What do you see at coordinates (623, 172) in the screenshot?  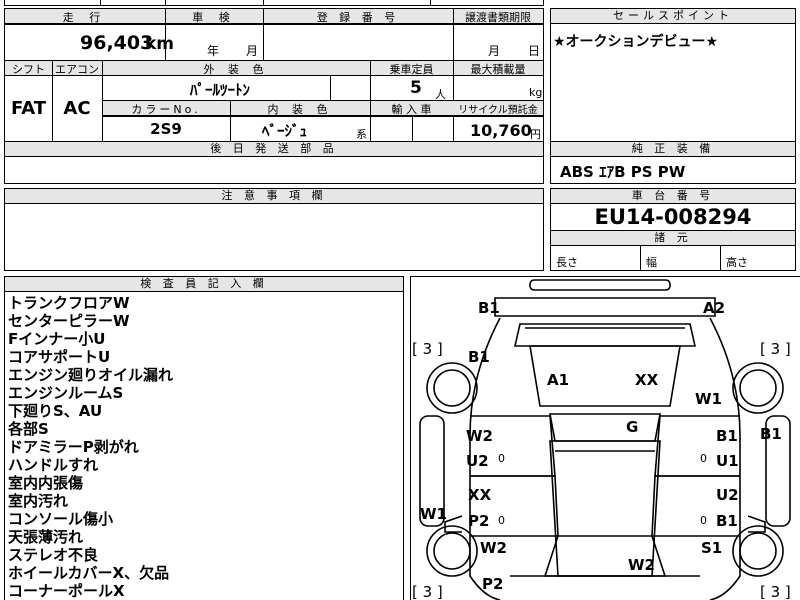 I see `standard-equipment-value: ABS ｴｱB PS PW` at bounding box center [623, 172].